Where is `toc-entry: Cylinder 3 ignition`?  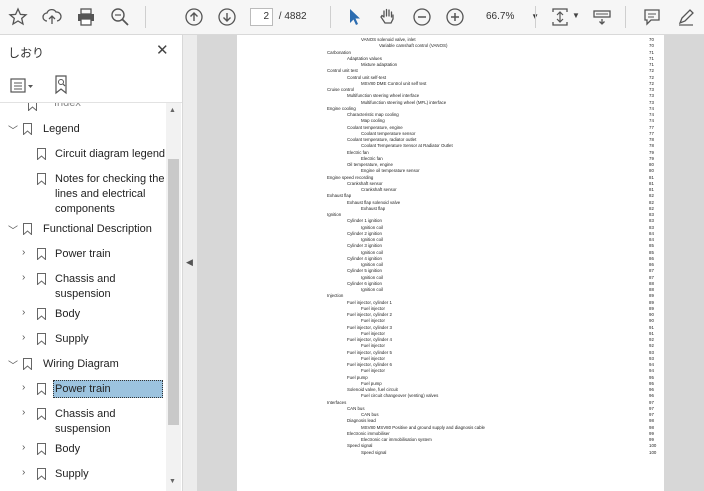 toc-entry: Cylinder 3 ignition is located at coordinates (364, 245).